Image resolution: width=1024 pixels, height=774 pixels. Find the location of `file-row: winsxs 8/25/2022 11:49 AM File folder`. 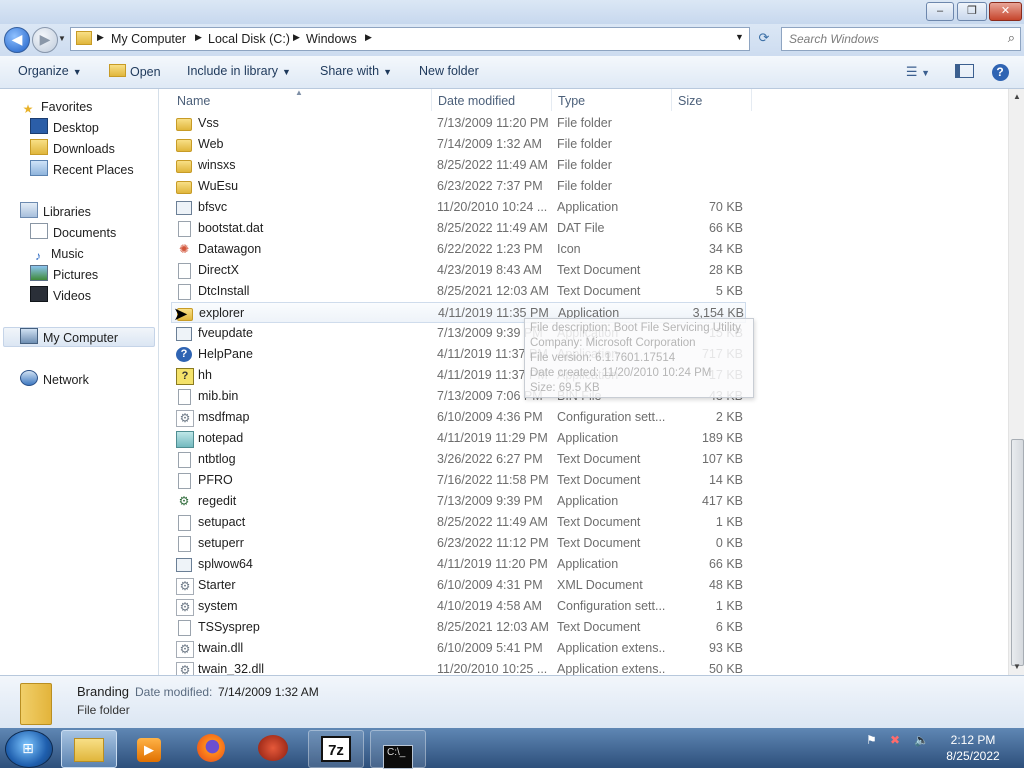

file-row: winsxs 8/25/2022 11:49 AM File folder is located at coordinates (458, 165).